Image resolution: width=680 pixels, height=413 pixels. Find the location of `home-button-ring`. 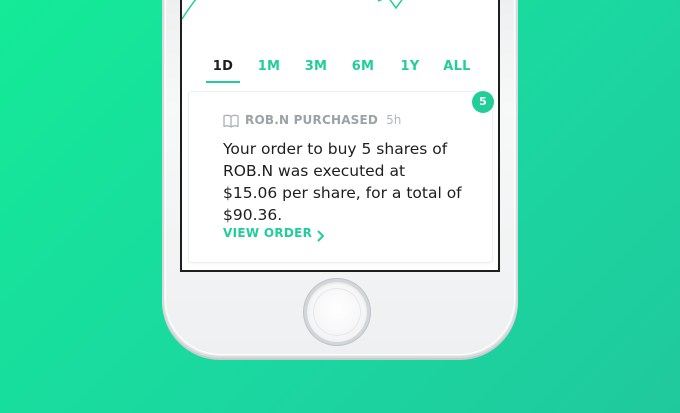

home-button-ring is located at coordinates (337, 312).